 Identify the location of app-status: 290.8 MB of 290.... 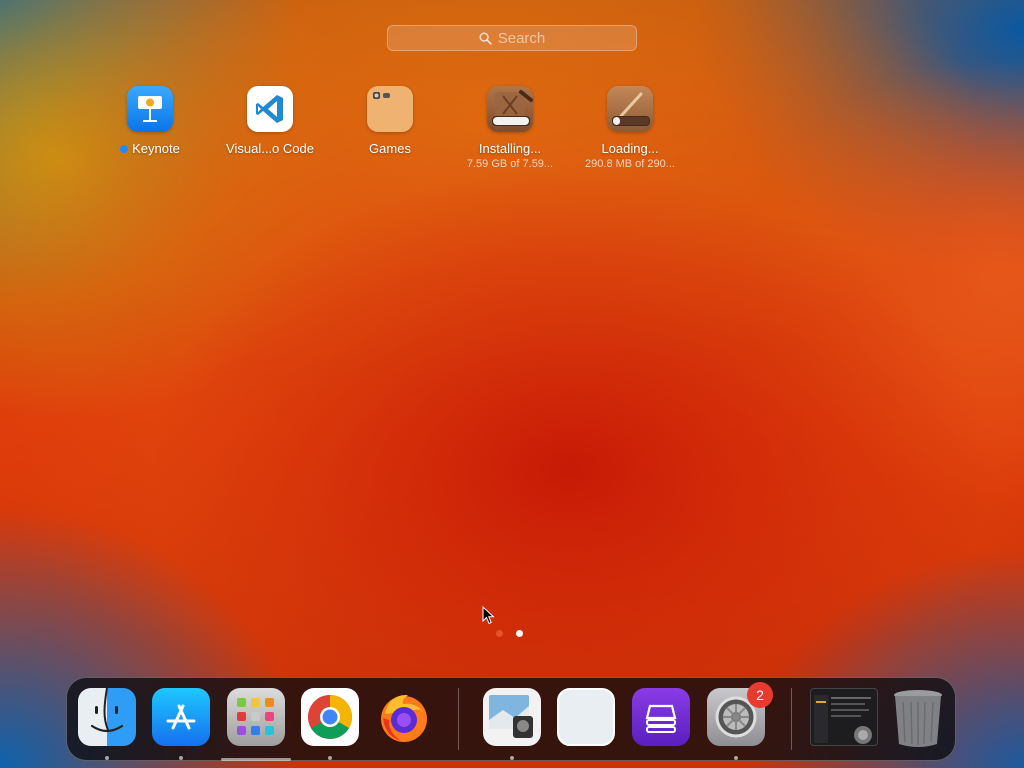
(630, 164).